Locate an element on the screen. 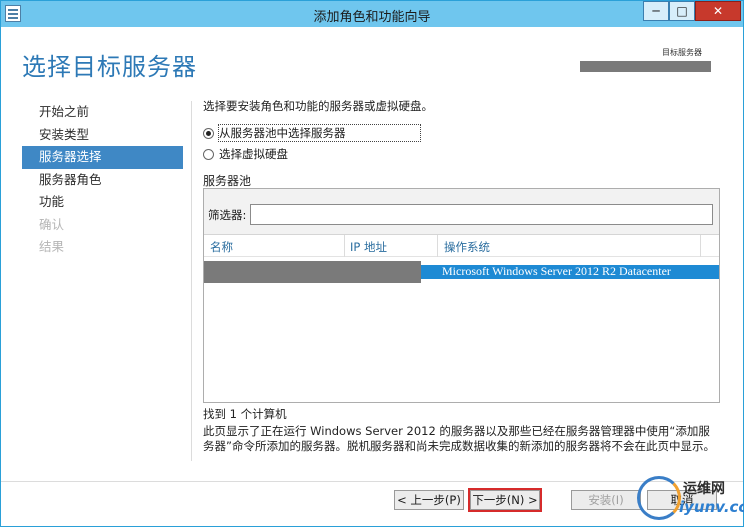 Image resolution: width=744 pixels, height=527 pixels. server-pool-heading: 服务器池 is located at coordinates (227, 181).